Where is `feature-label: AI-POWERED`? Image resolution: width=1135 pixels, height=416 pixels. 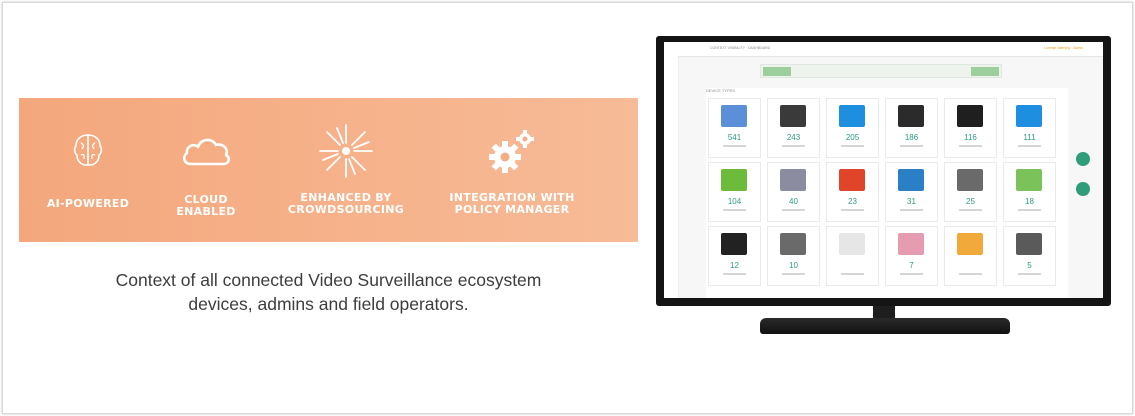 feature-label: AI-POWERED is located at coordinates (88, 203).